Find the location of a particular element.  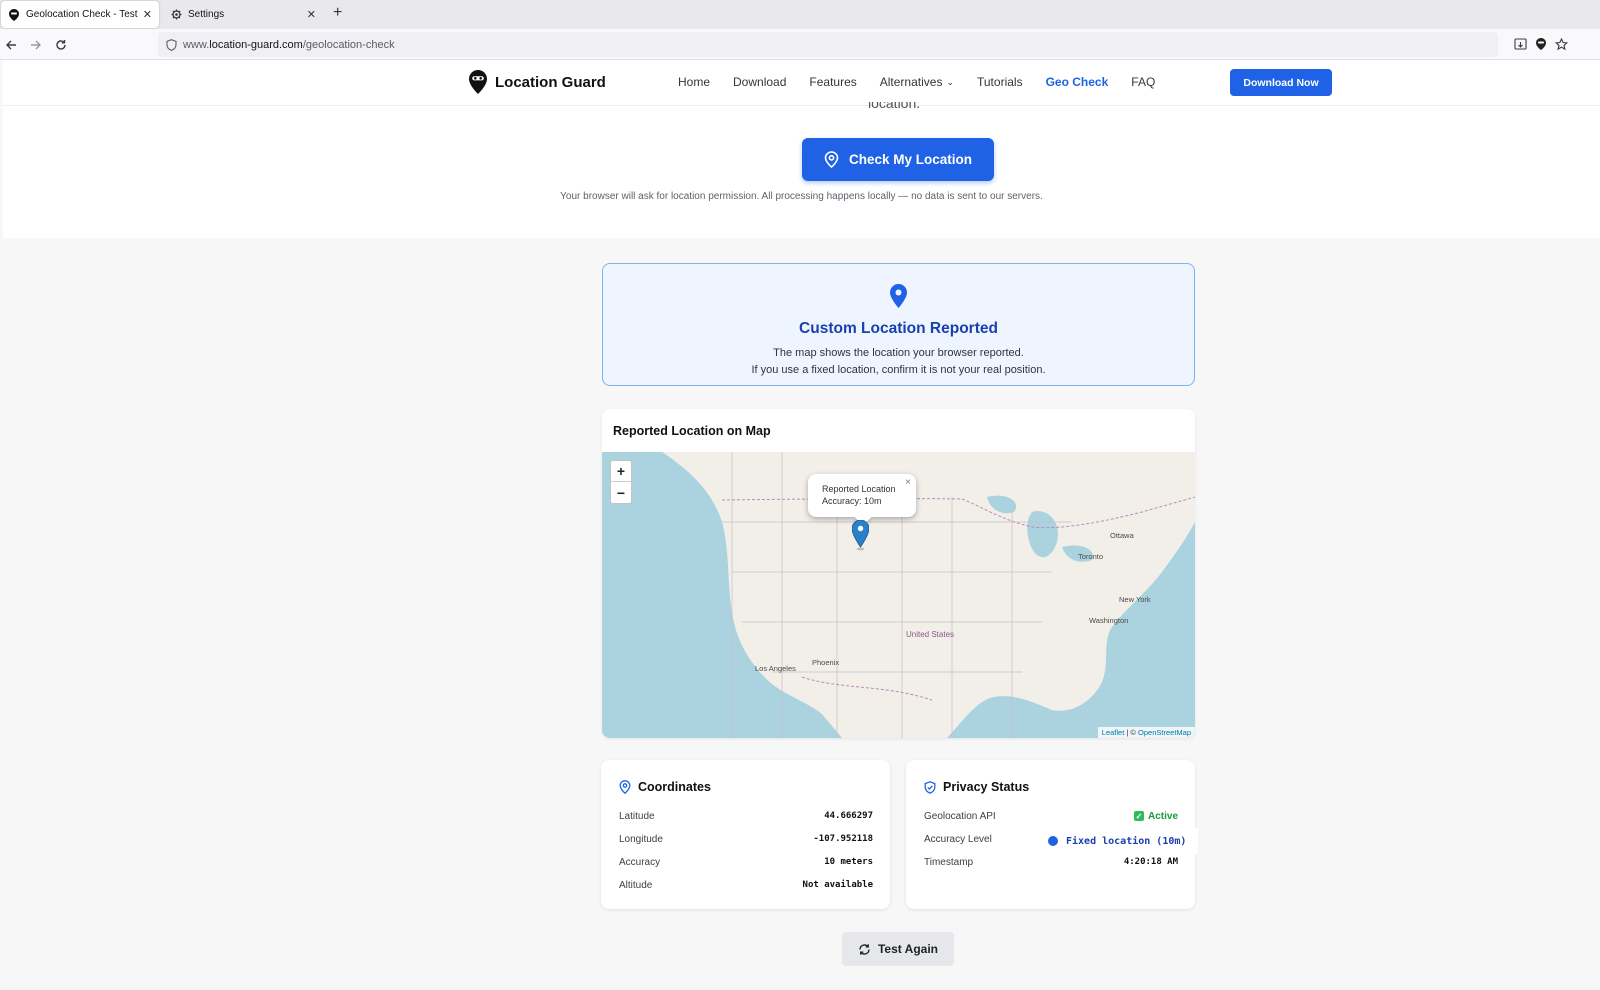

bookmark-star-icon is located at coordinates (1561, 44).